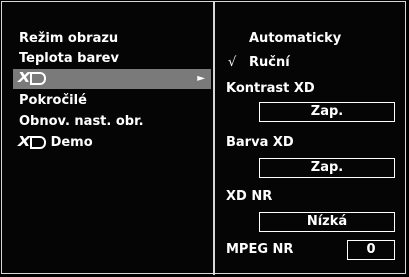  I want to click on menu-item-label: Obnov. nast. obr., so click(81, 121).